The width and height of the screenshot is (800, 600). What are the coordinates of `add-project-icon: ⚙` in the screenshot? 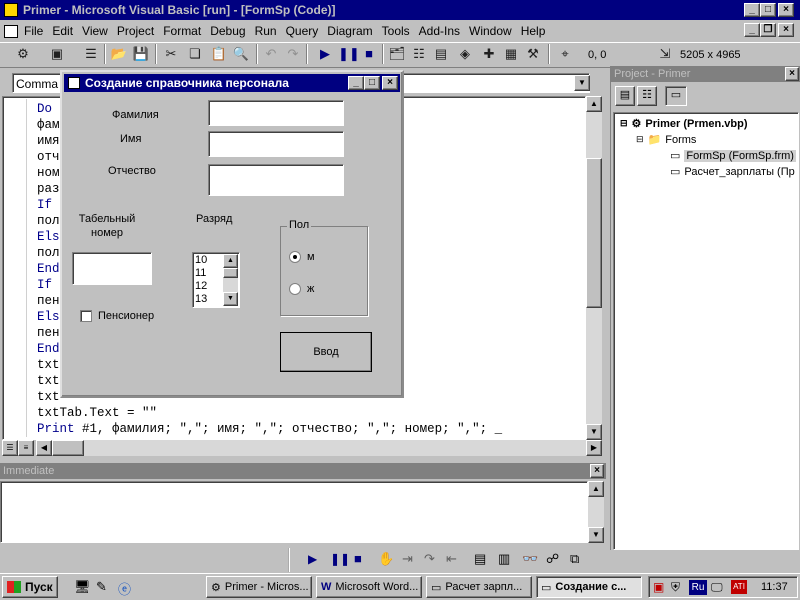 It's located at (23, 54).